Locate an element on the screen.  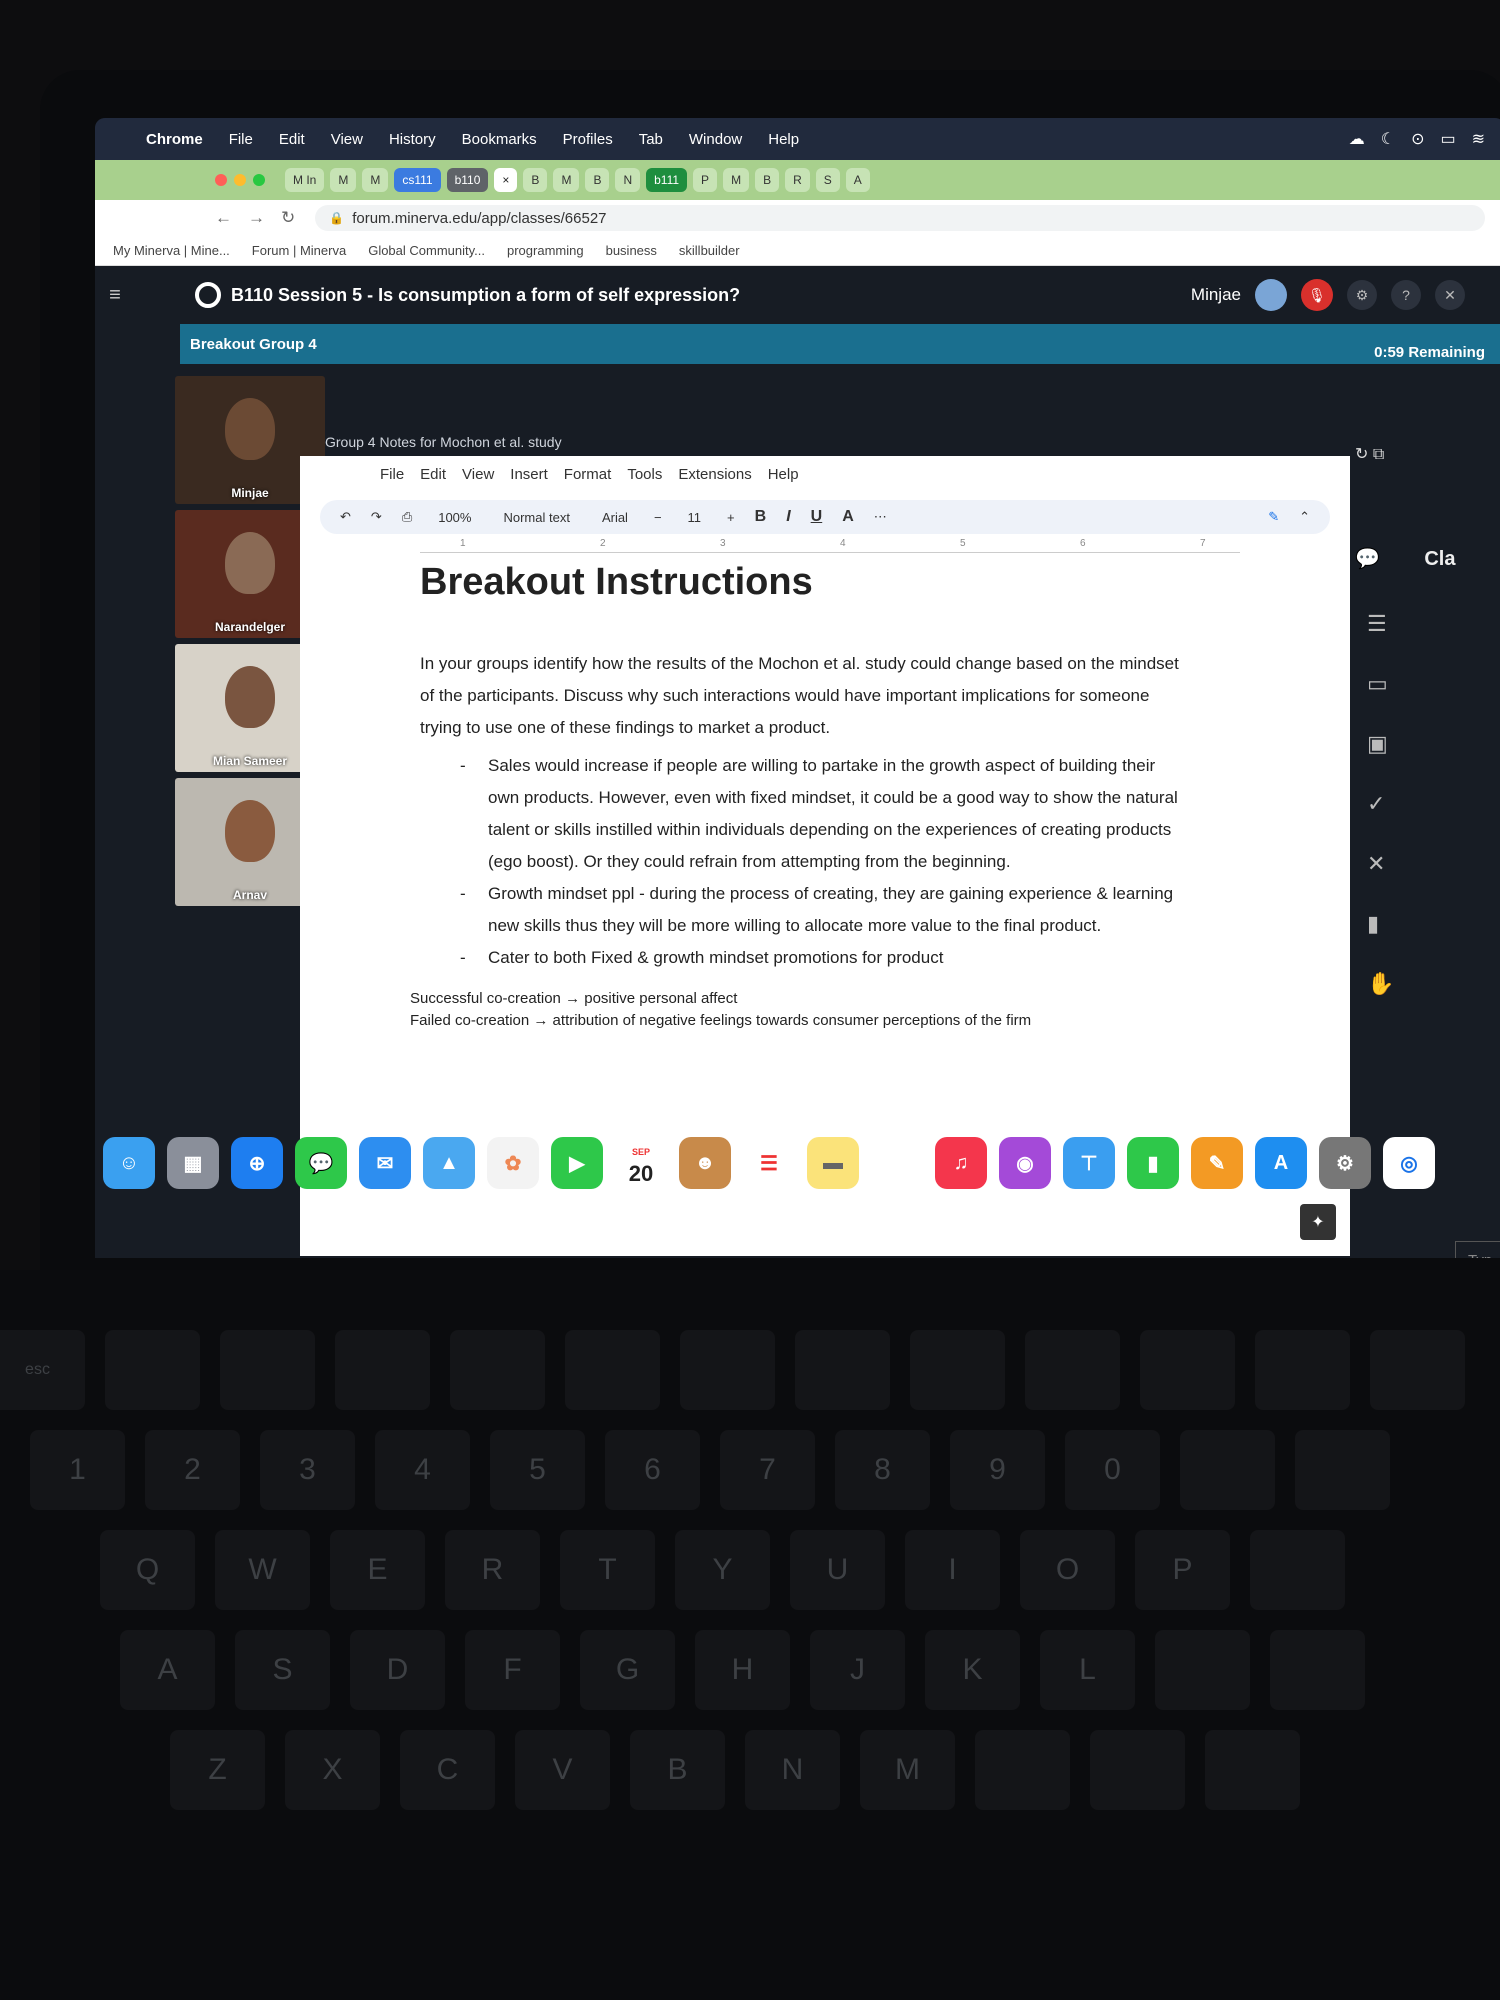
external-link-icon: ⧉ is located at coordinates (1378, 454).